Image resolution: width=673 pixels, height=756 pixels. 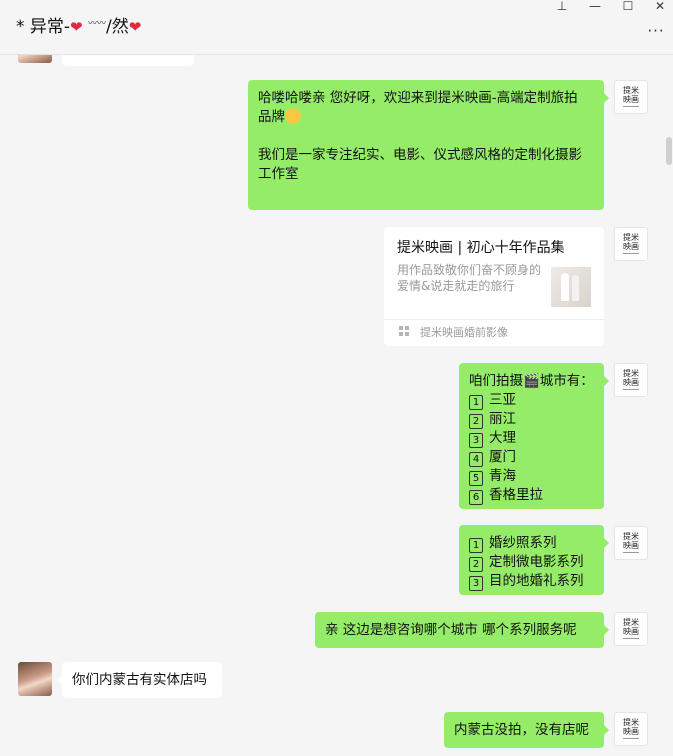 What do you see at coordinates (451, 630) in the screenshot?
I see `message-text: 亲 这边是想咨询哪个城市 哪个系列服务呢` at bounding box center [451, 630].